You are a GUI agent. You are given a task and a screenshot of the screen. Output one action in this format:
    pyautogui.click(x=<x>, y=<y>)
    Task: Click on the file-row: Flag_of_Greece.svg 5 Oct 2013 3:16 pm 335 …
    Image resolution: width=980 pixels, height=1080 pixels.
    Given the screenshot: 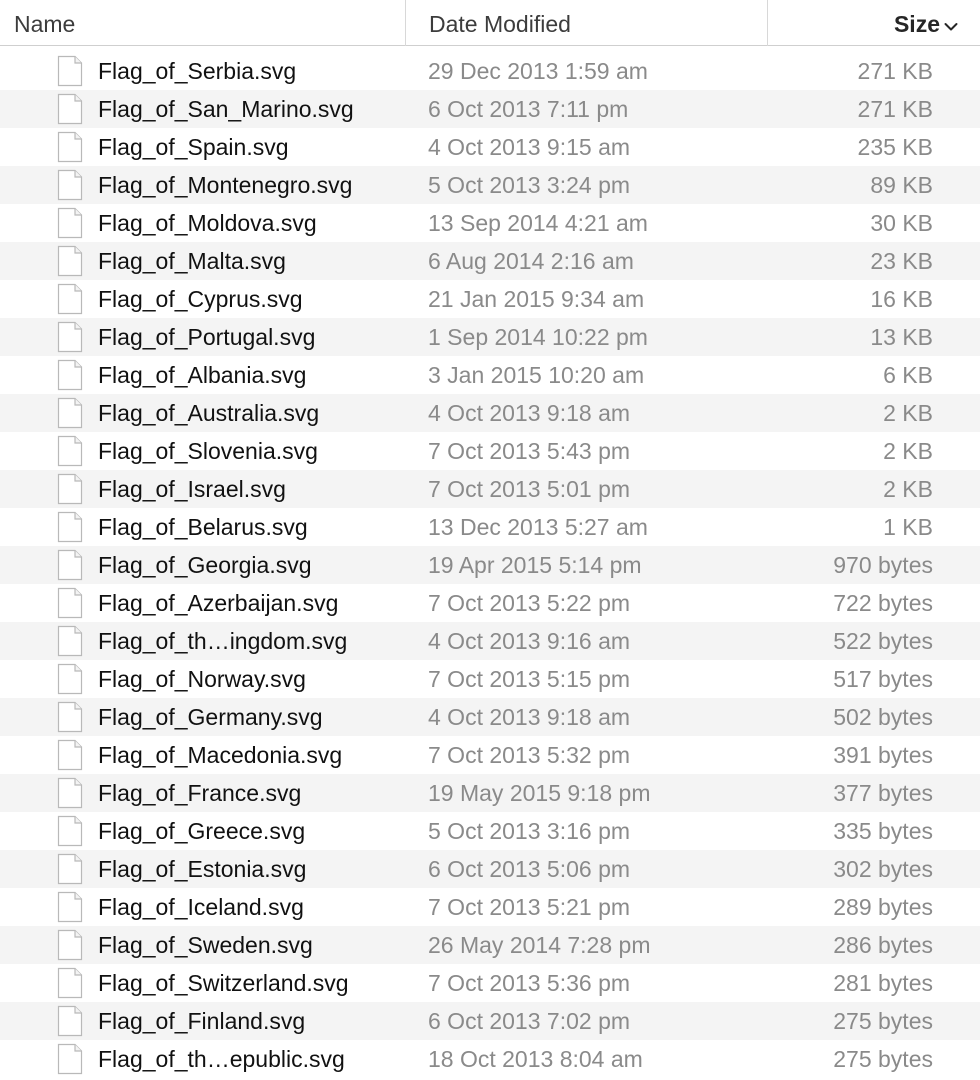 What is the action you would take?
    pyautogui.click(x=490, y=831)
    